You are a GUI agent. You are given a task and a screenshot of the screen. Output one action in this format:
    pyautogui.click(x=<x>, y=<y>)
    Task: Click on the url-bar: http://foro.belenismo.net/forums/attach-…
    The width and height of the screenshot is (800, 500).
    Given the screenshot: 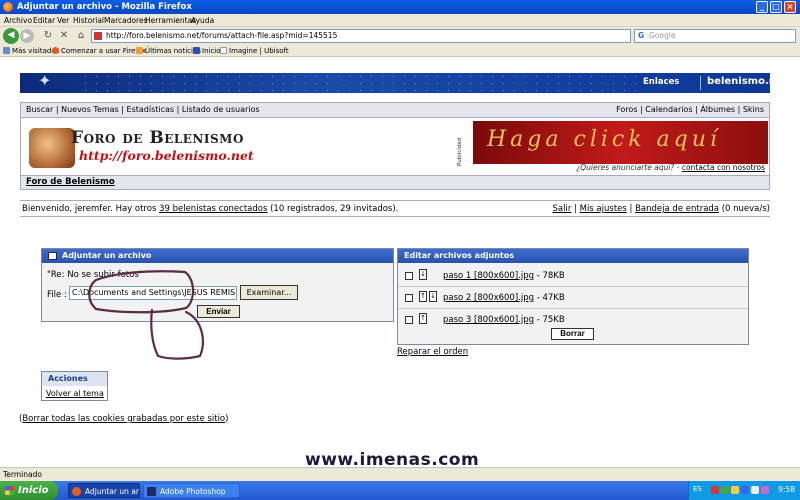 What is the action you would take?
    pyautogui.click(x=361, y=36)
    